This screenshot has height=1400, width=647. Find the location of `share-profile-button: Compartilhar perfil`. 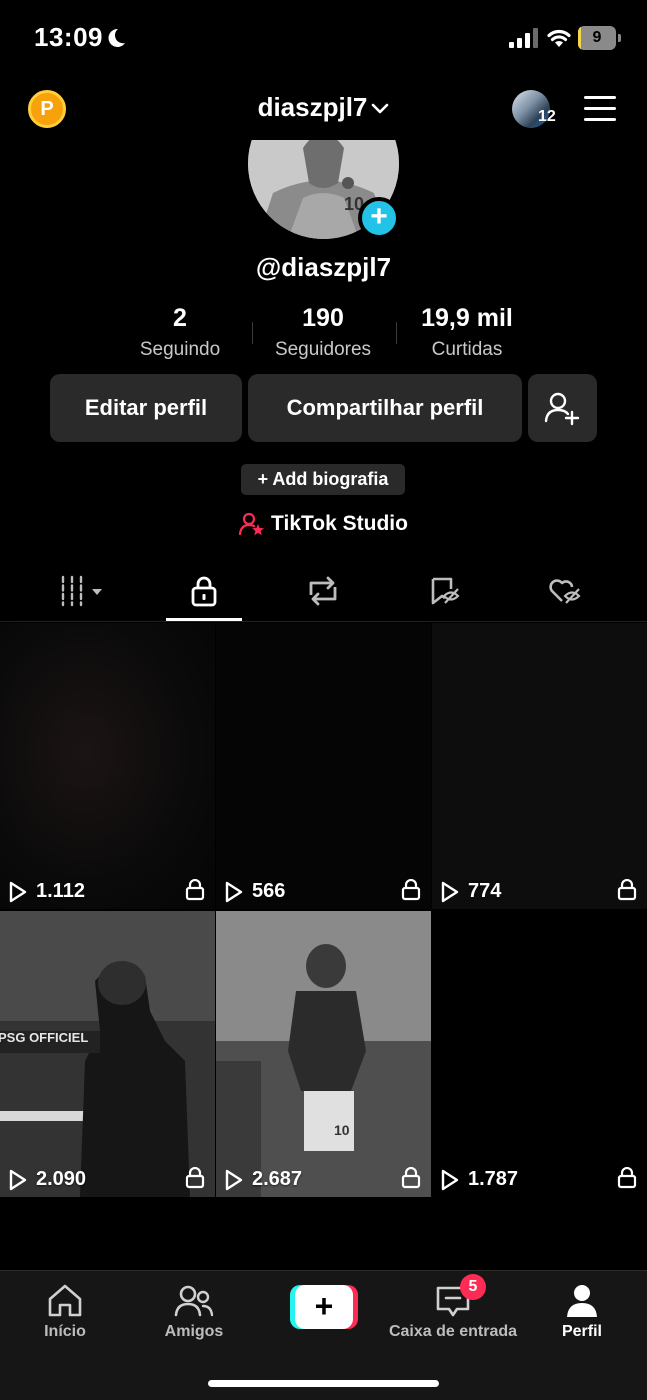

share-profile-button: Compartilhar perfil is located at coordinates (385, 408).